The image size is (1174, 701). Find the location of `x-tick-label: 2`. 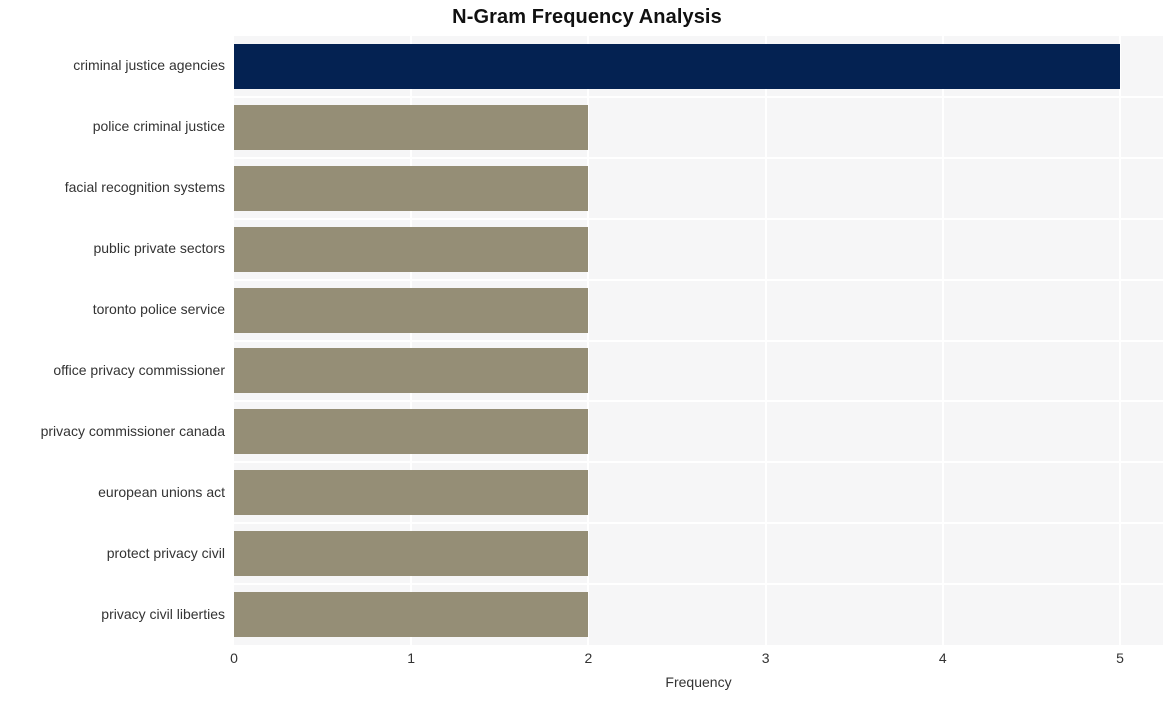

x-tick-label: 2 is located at coordinates (588, 658).